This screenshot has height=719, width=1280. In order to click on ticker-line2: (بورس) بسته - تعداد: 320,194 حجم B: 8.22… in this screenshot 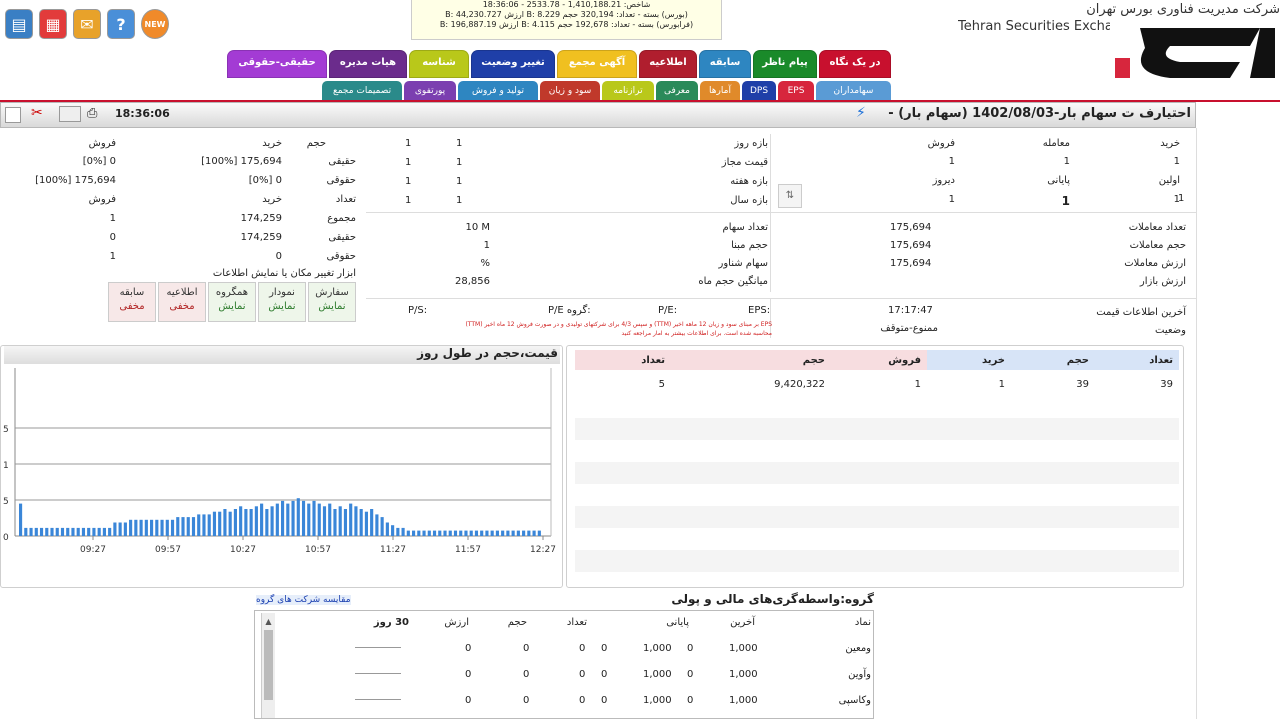, I will do `click(566, 14)`.